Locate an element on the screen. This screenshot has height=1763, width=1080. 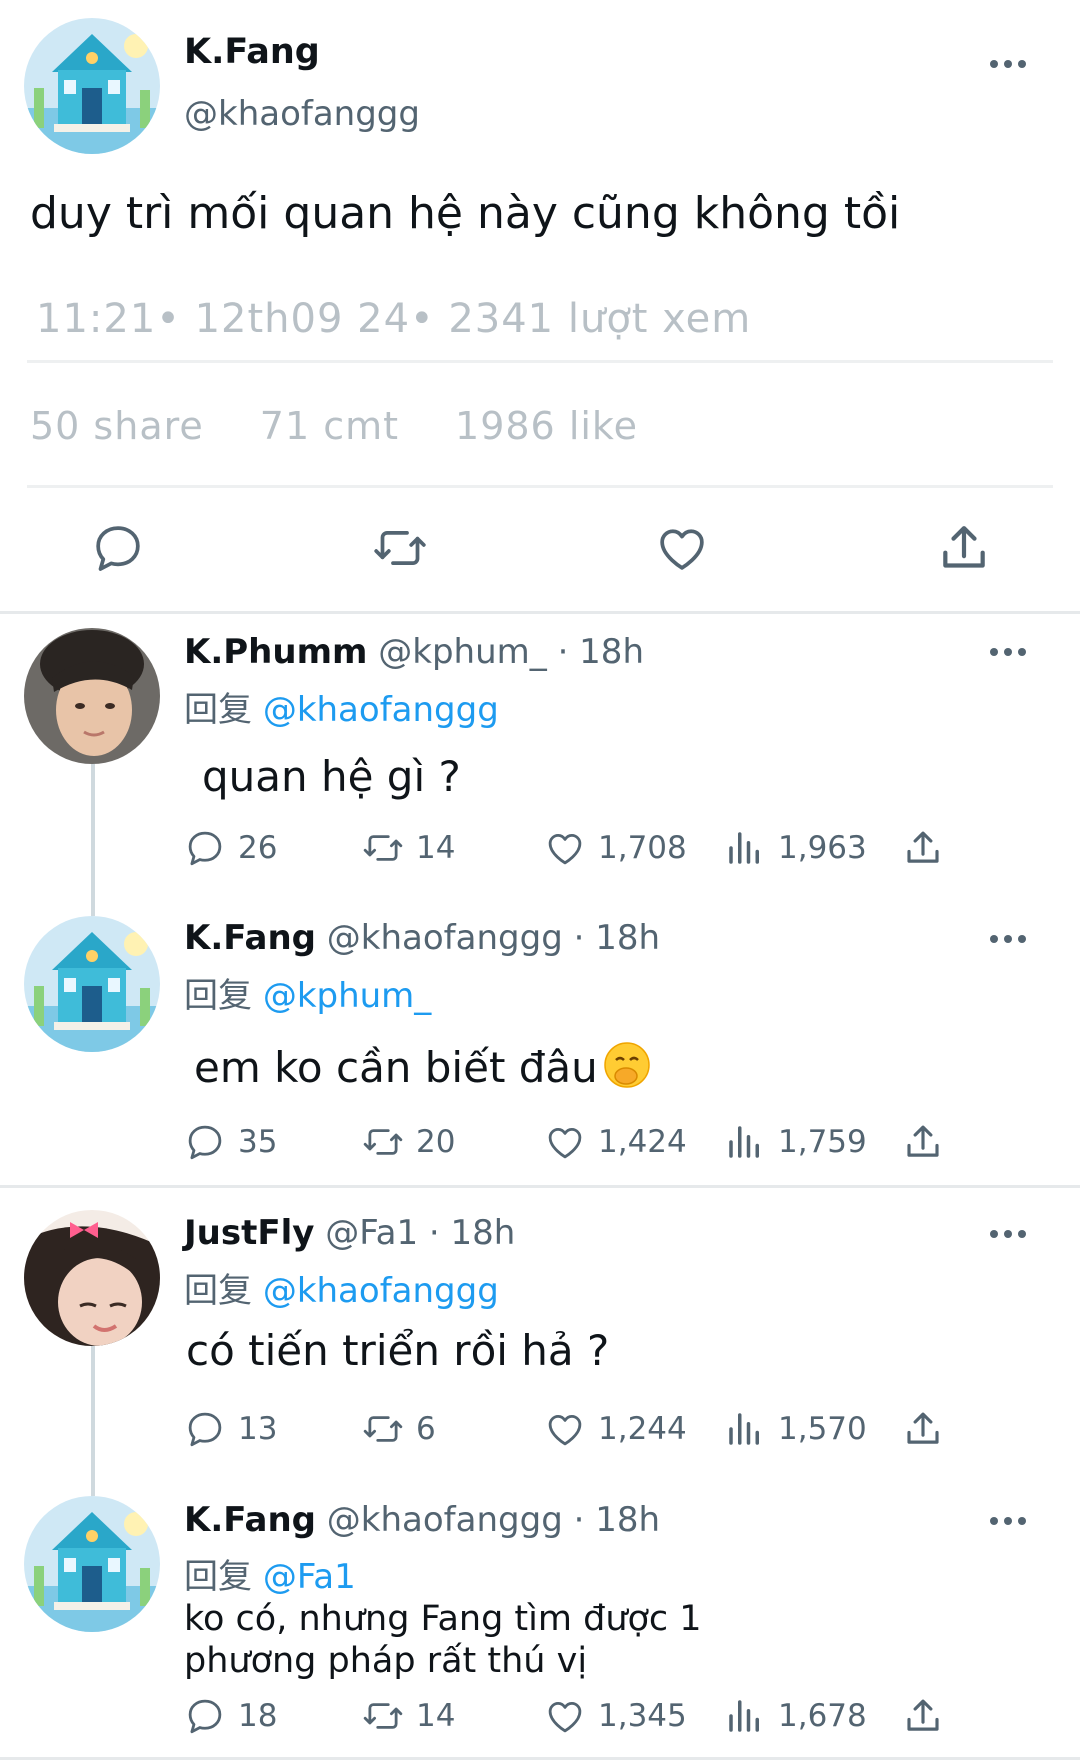
reply-actions: 18 14 1,345 1,678 is located at coordinates (574, 1718).